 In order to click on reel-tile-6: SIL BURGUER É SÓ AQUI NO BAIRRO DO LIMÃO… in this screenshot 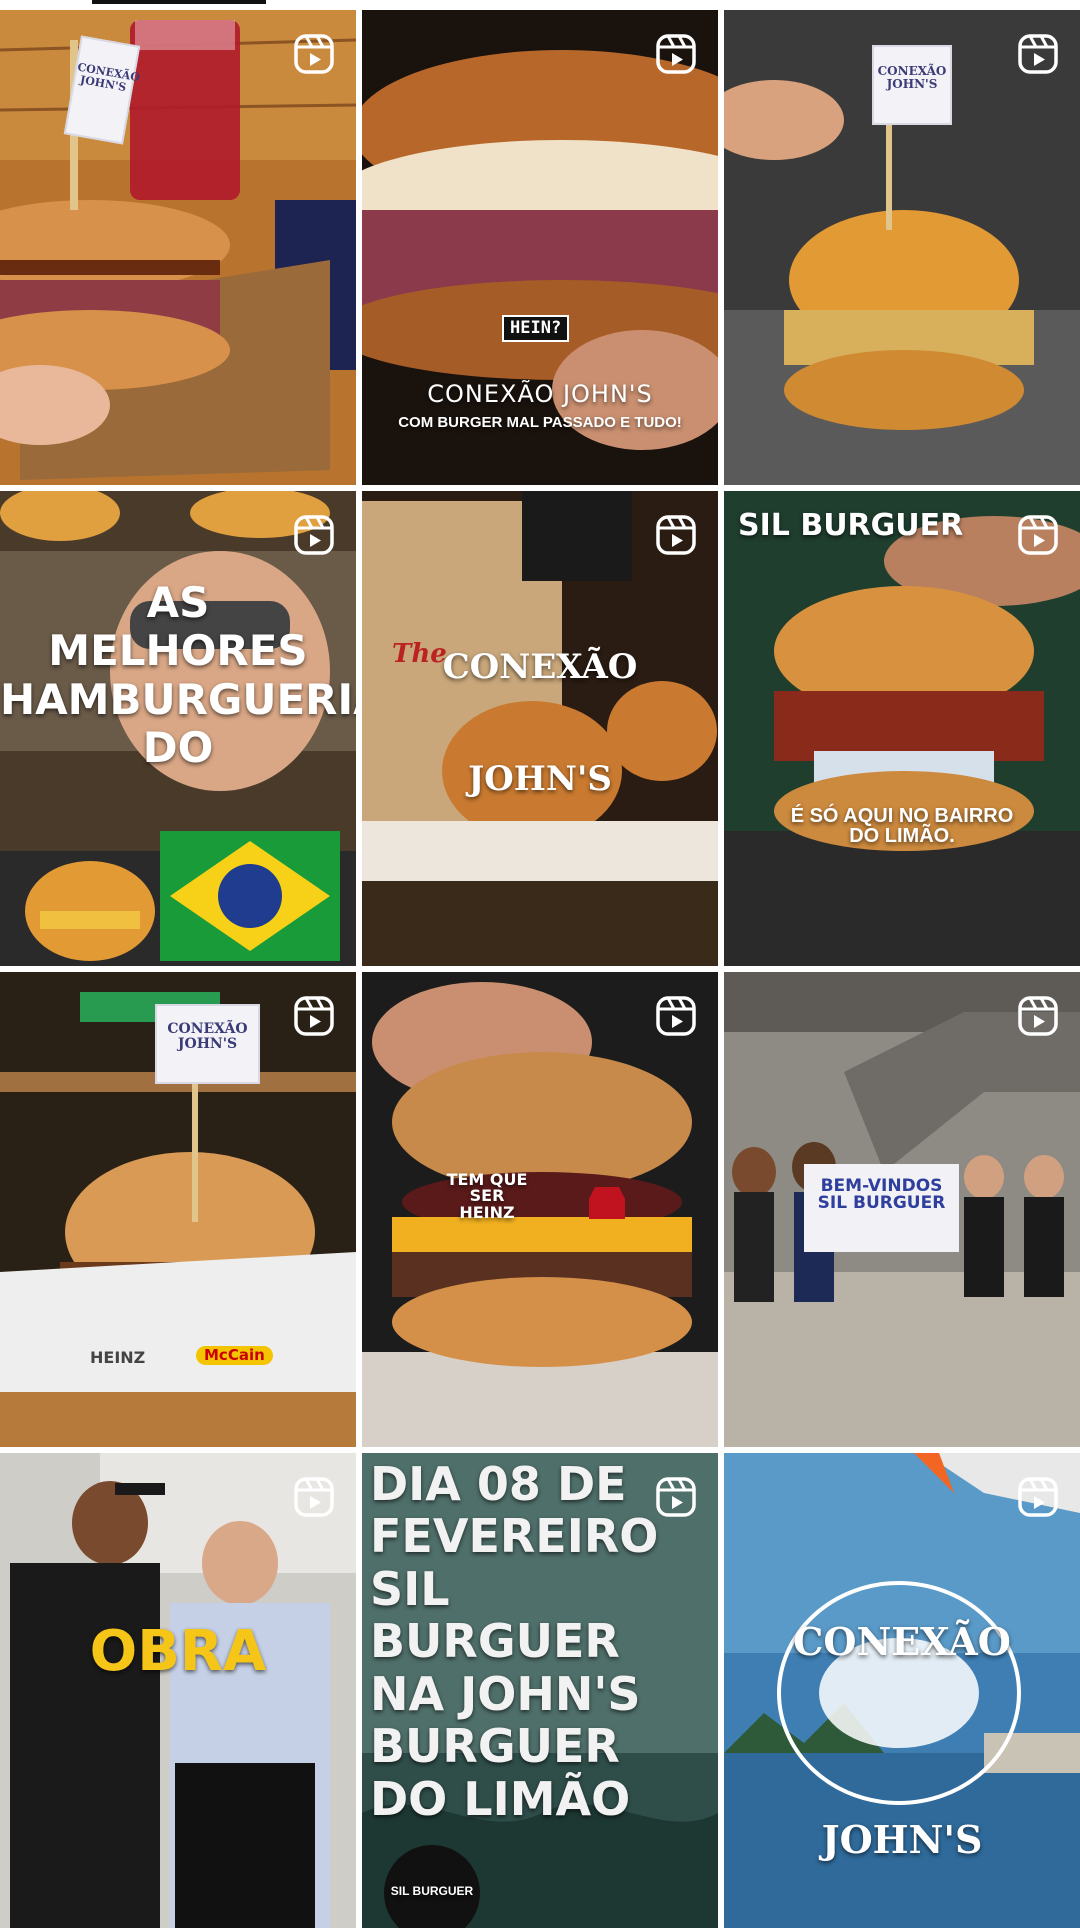, I will do `click(902, 728)`.